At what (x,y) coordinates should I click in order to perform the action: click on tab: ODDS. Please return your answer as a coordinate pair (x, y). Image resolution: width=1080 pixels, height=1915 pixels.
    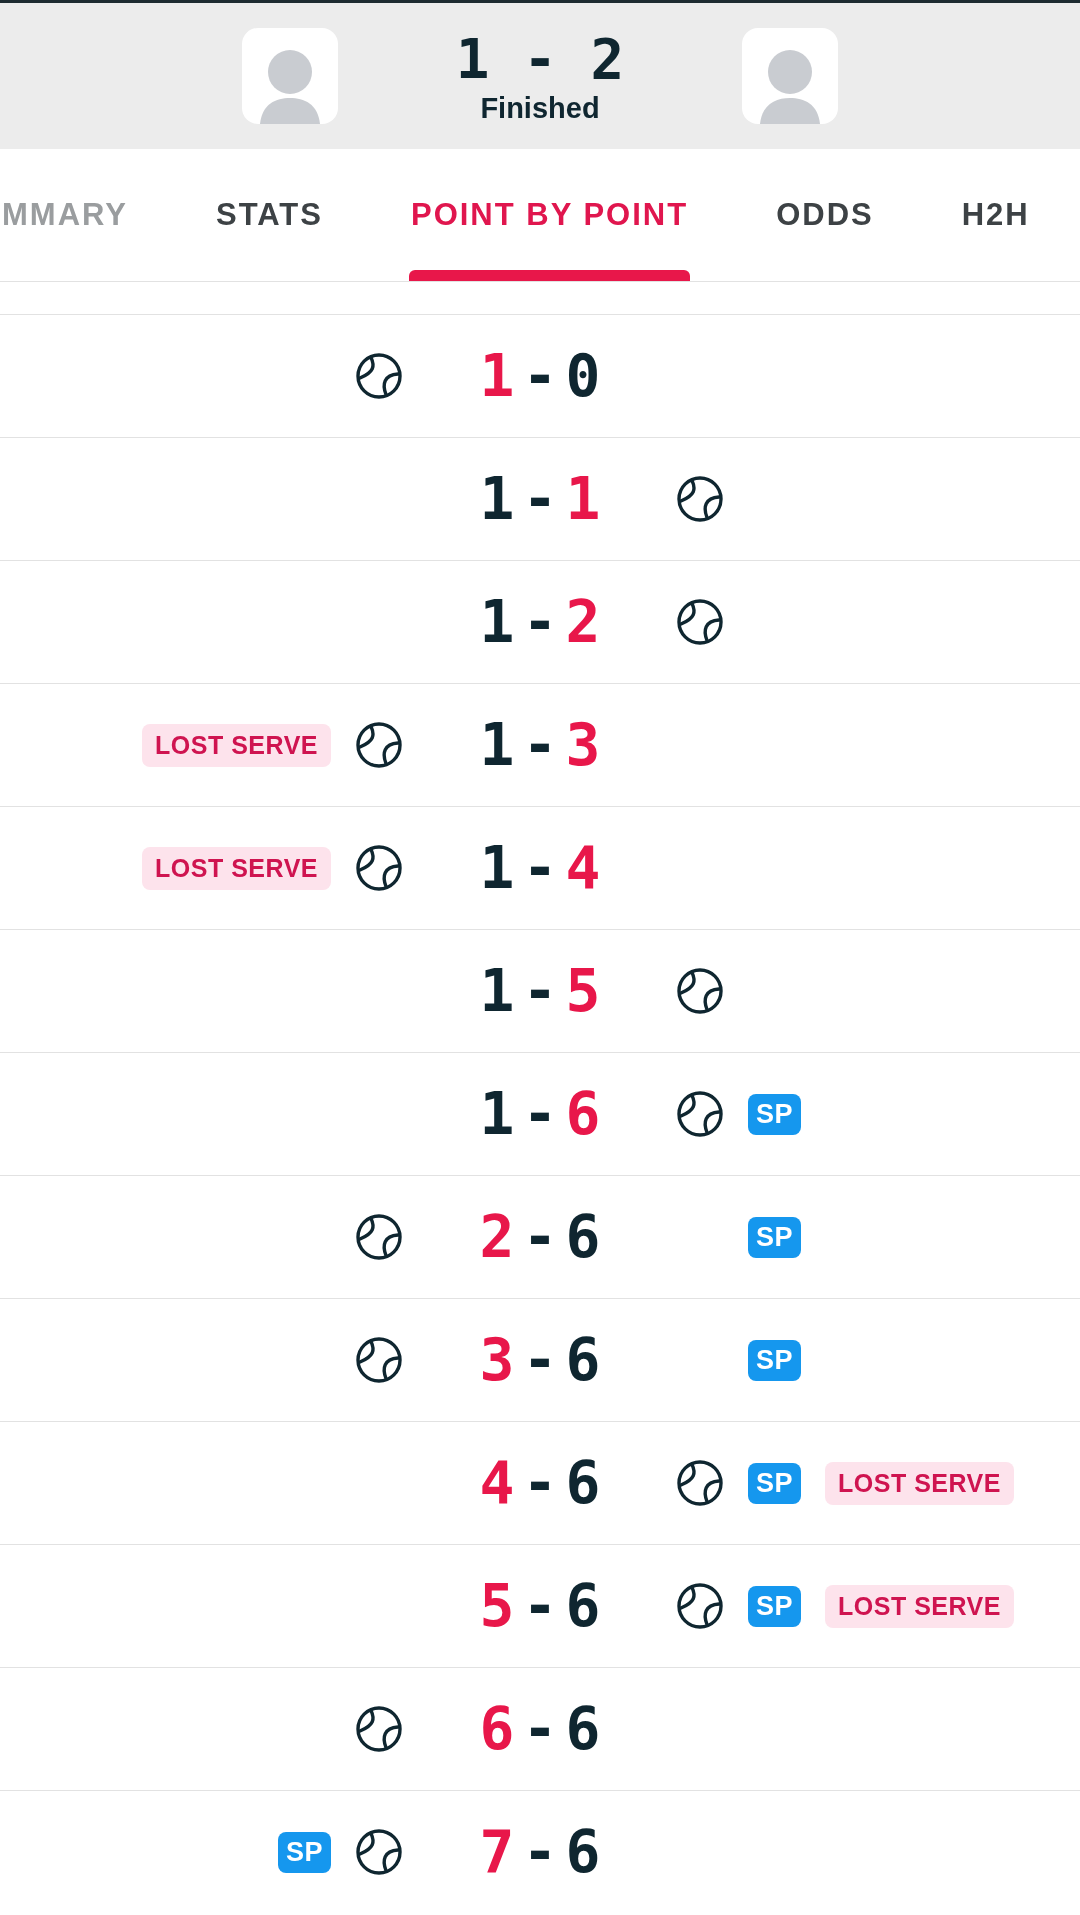
    Looking at the image, I should click on (825, 215).